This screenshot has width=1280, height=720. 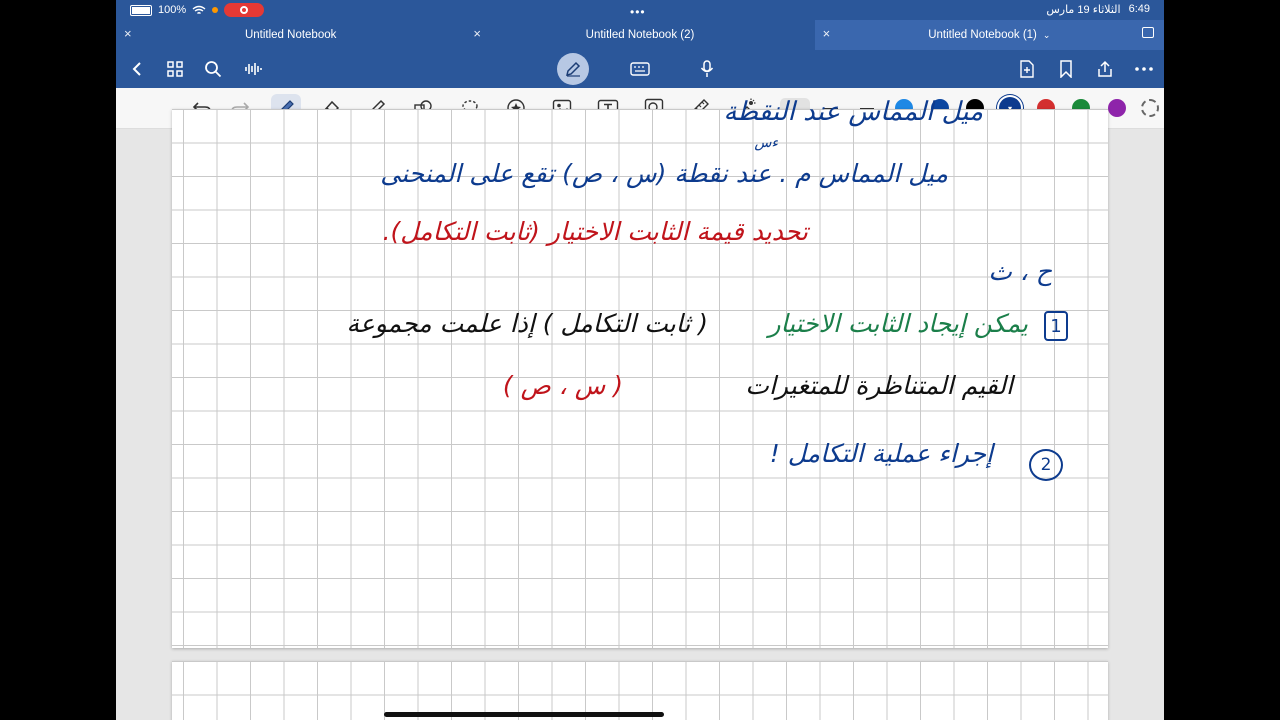 What do you see at coordinates (172, 10) in the screenshot?
I see `battery-level: 100%` at bounding box center [172, 10].